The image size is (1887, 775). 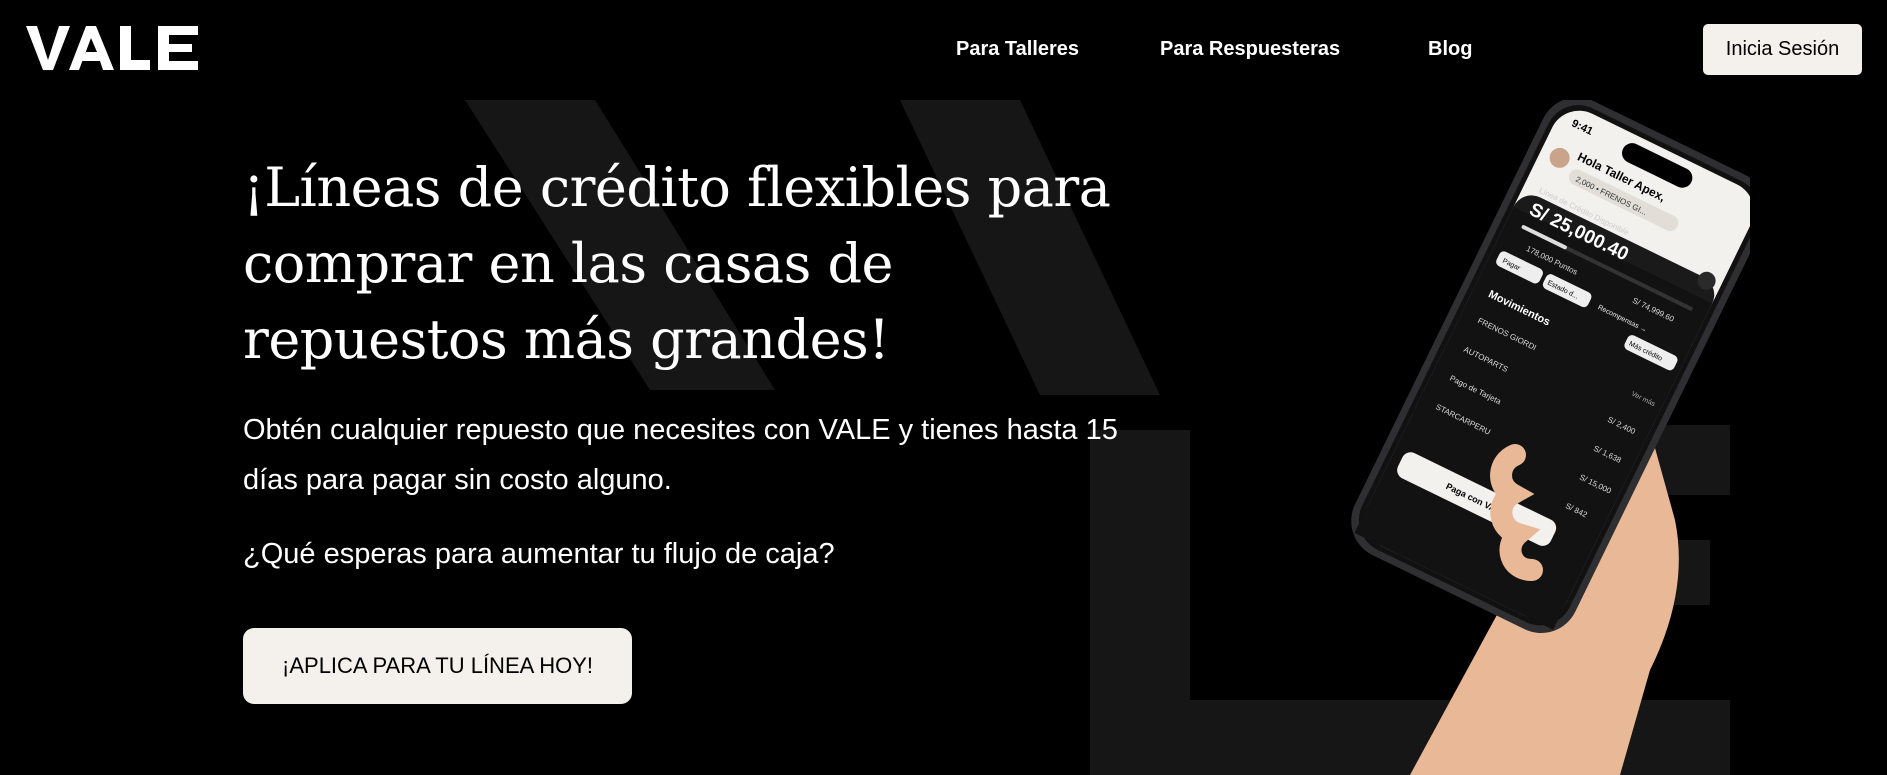 I want to click on nav-link-blog: Blog, so click(x=1450, y=49).